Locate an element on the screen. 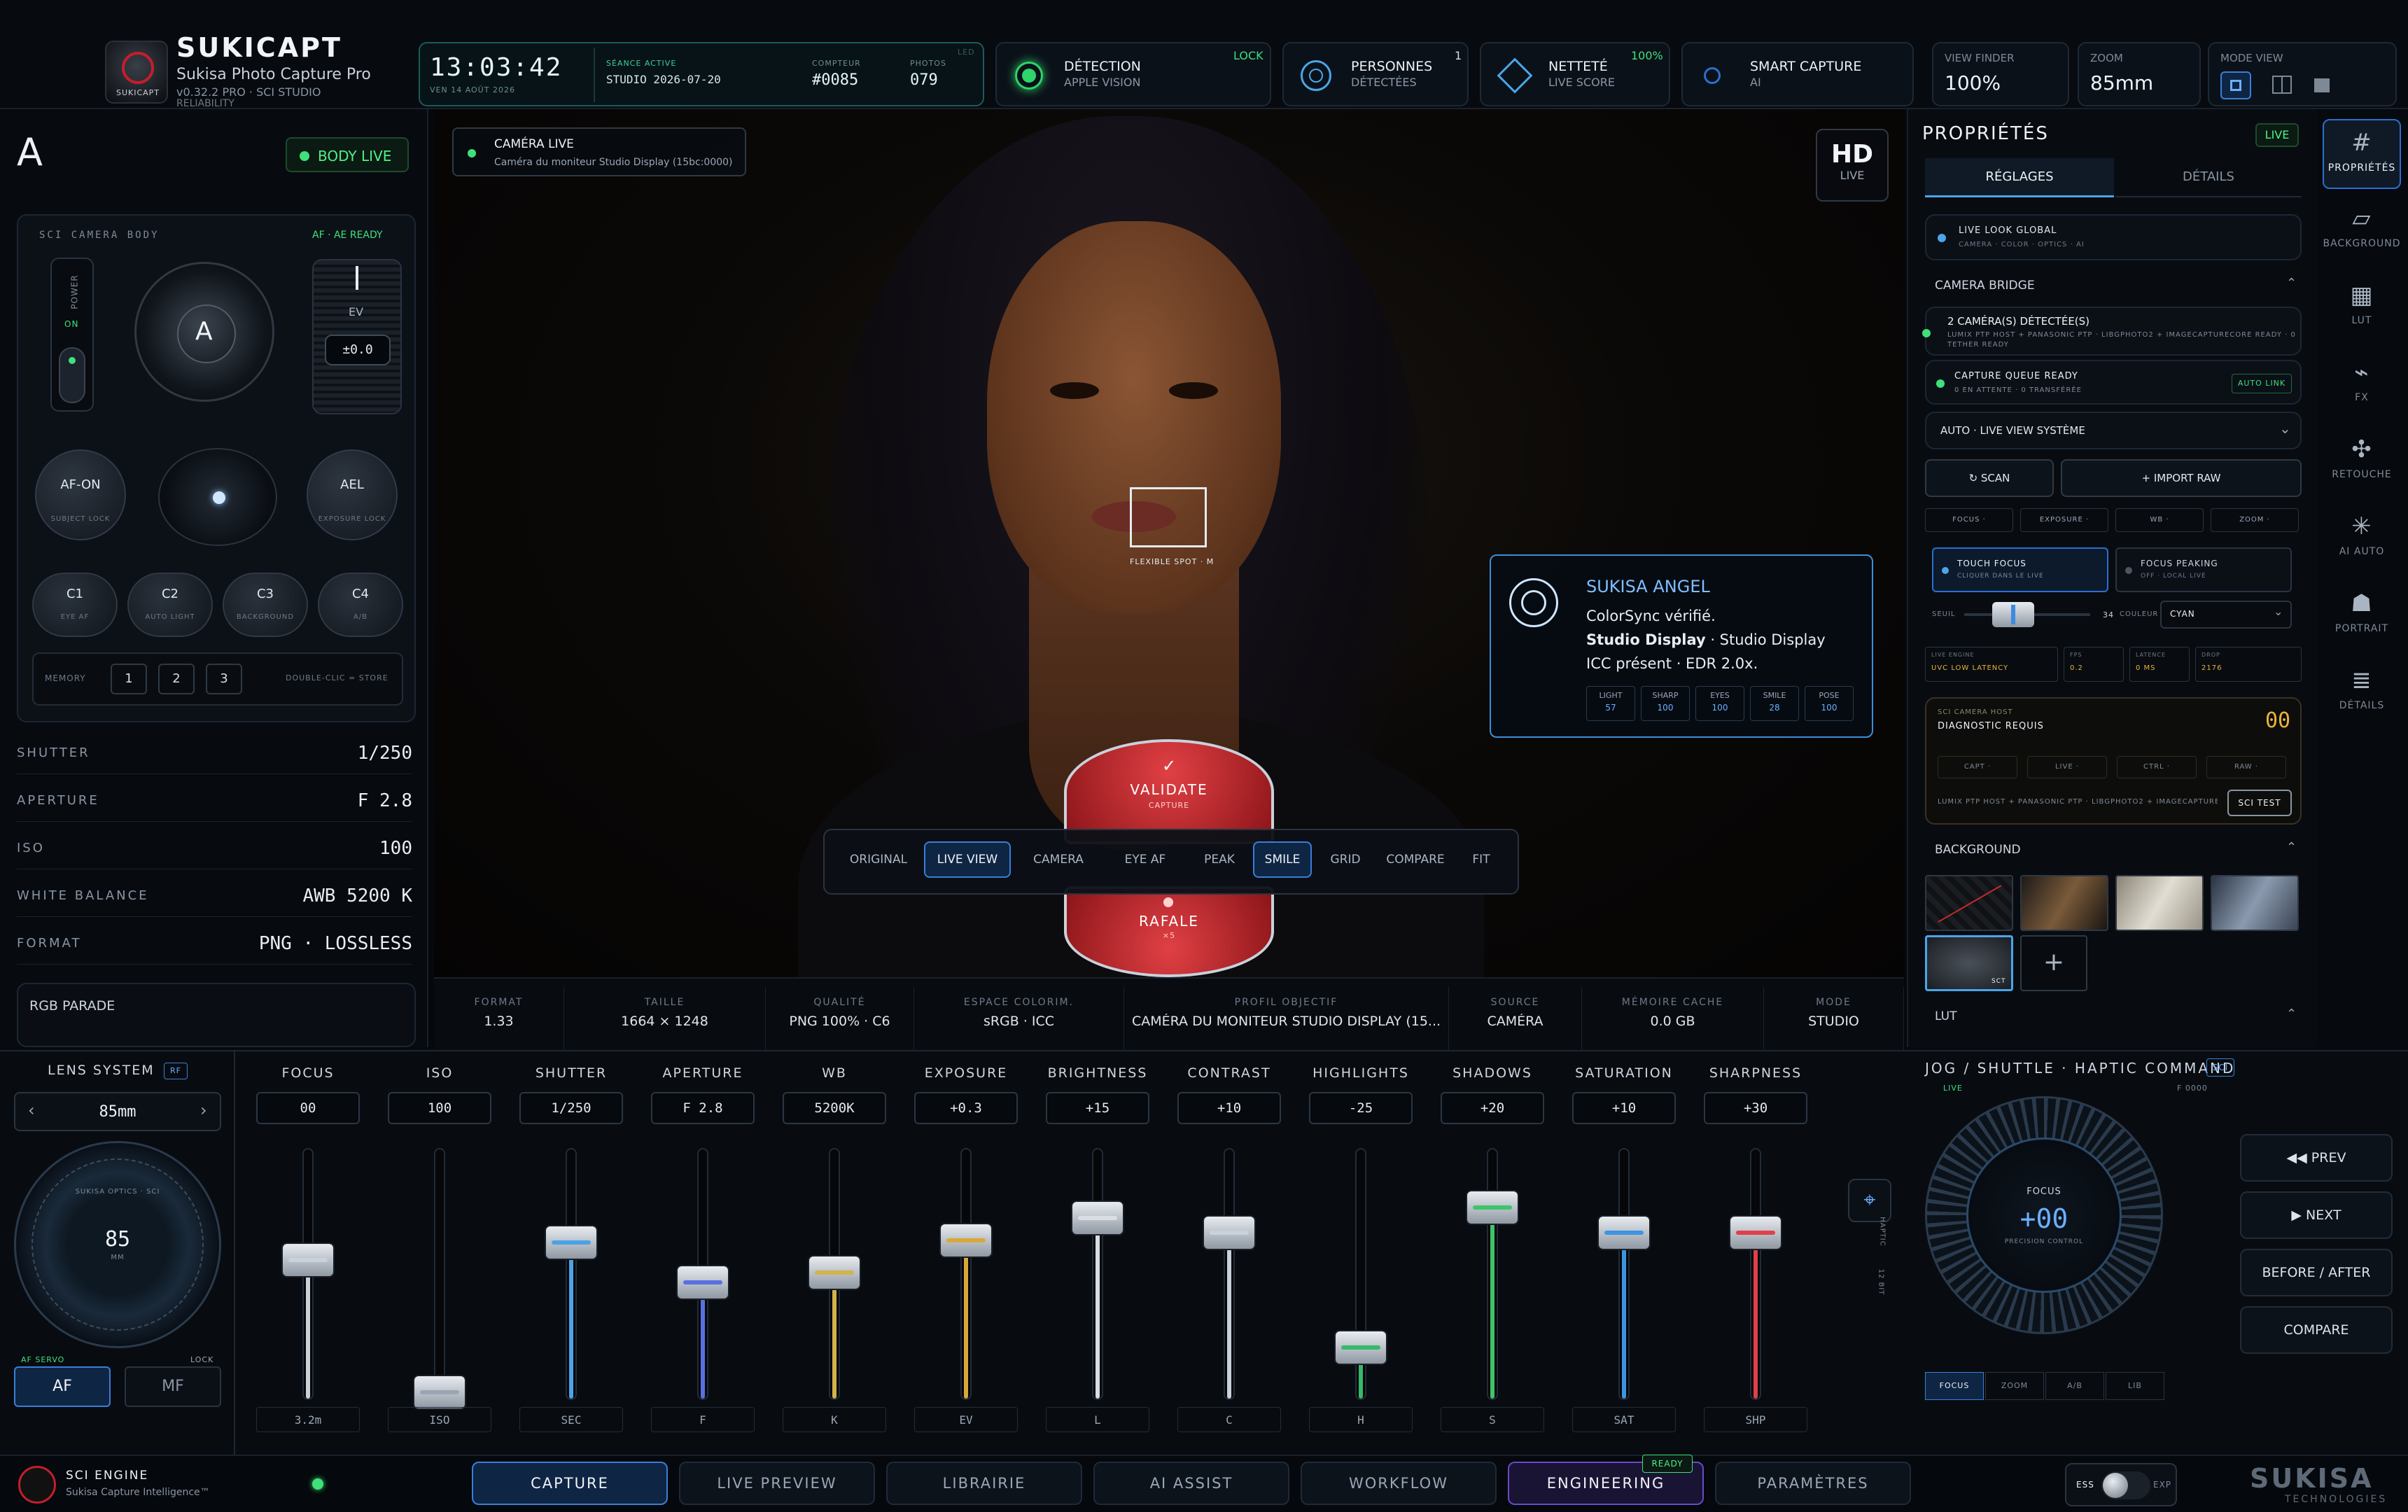 This screenshot has height=1512, width=2408. slider-saturation: SATURATION +10 SAT is located at coordinates (1624, 1246).